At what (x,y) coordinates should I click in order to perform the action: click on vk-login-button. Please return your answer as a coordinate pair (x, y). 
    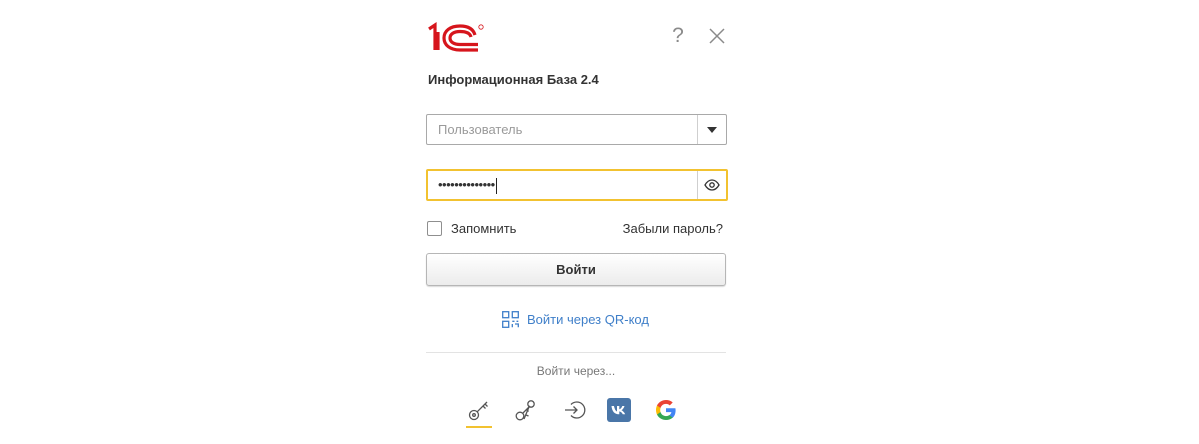
    Looking at the image, I should click on (619, 410).